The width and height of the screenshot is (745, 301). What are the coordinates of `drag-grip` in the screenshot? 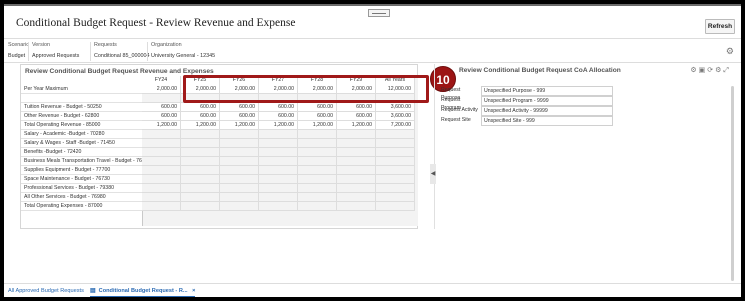 It's located at (379, 13).